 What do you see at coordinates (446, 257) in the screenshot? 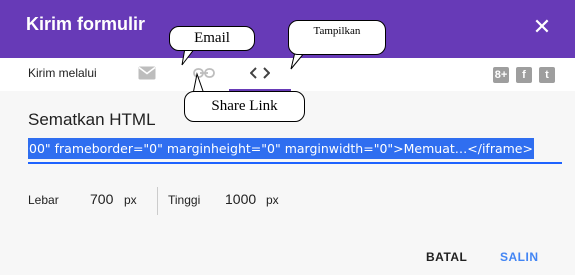
I see `cancel-button: BATAL` at bounding box center [446, 257].